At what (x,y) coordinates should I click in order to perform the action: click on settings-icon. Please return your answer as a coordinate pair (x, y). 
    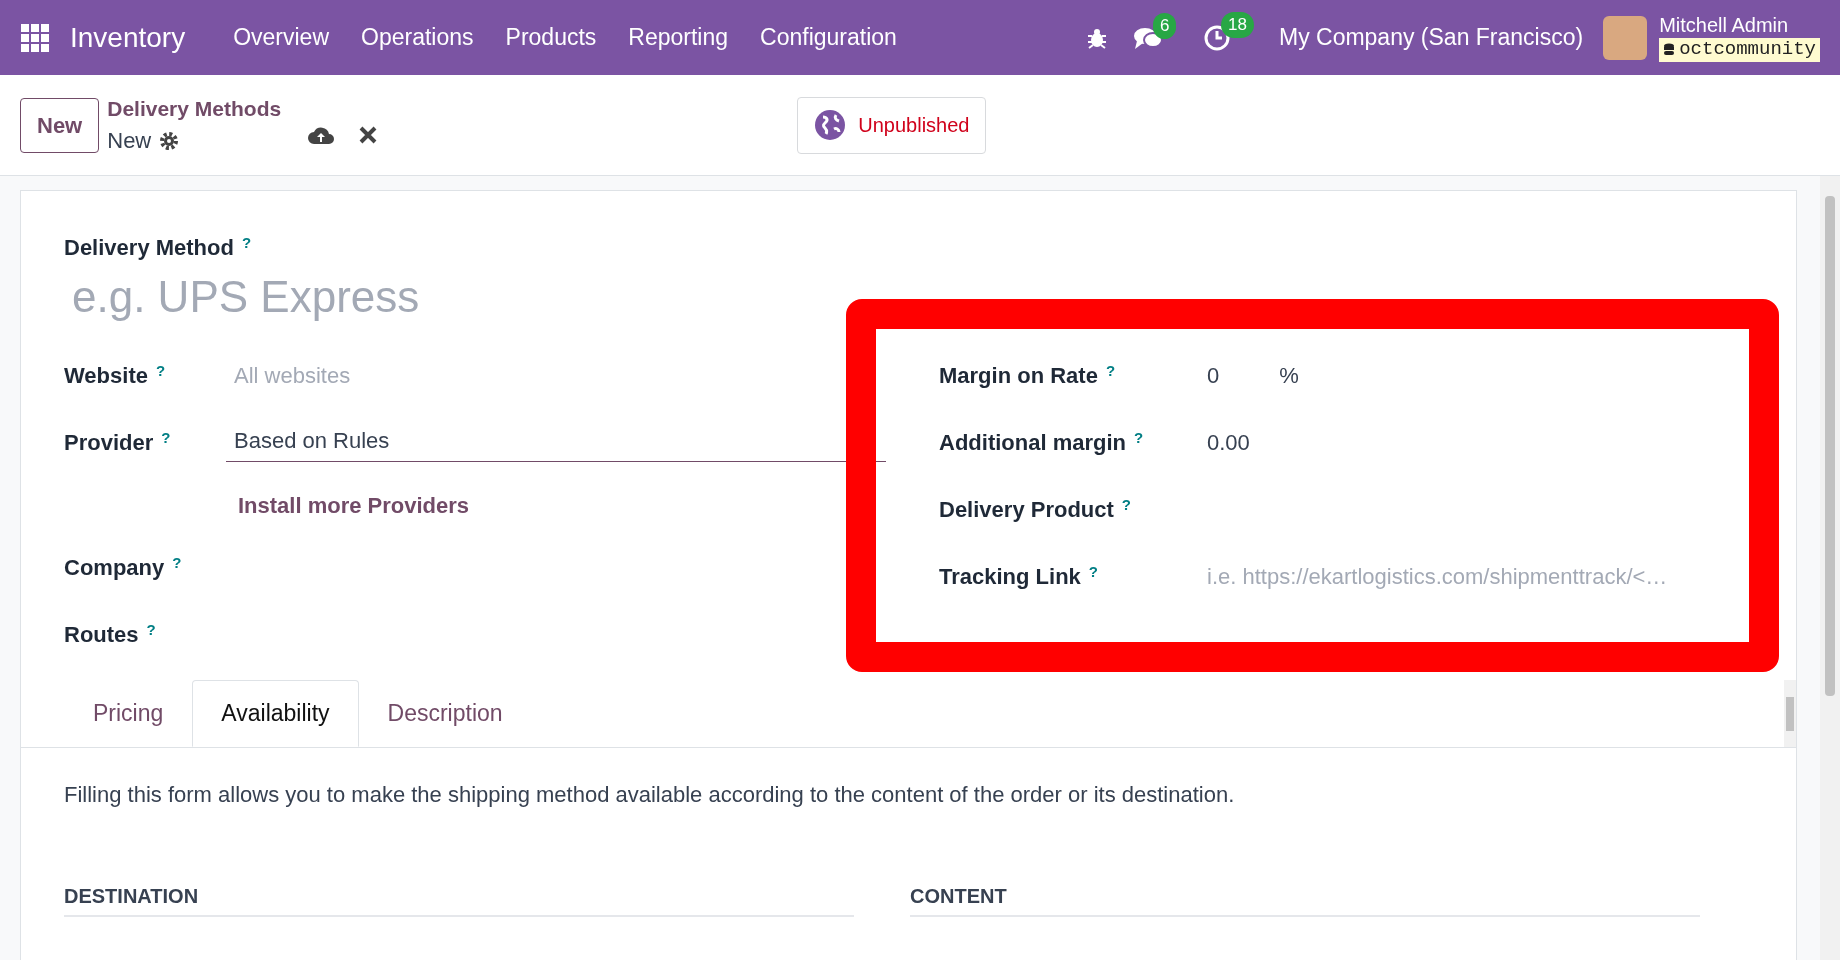
    Looking at the image, I should click on (169, 140).